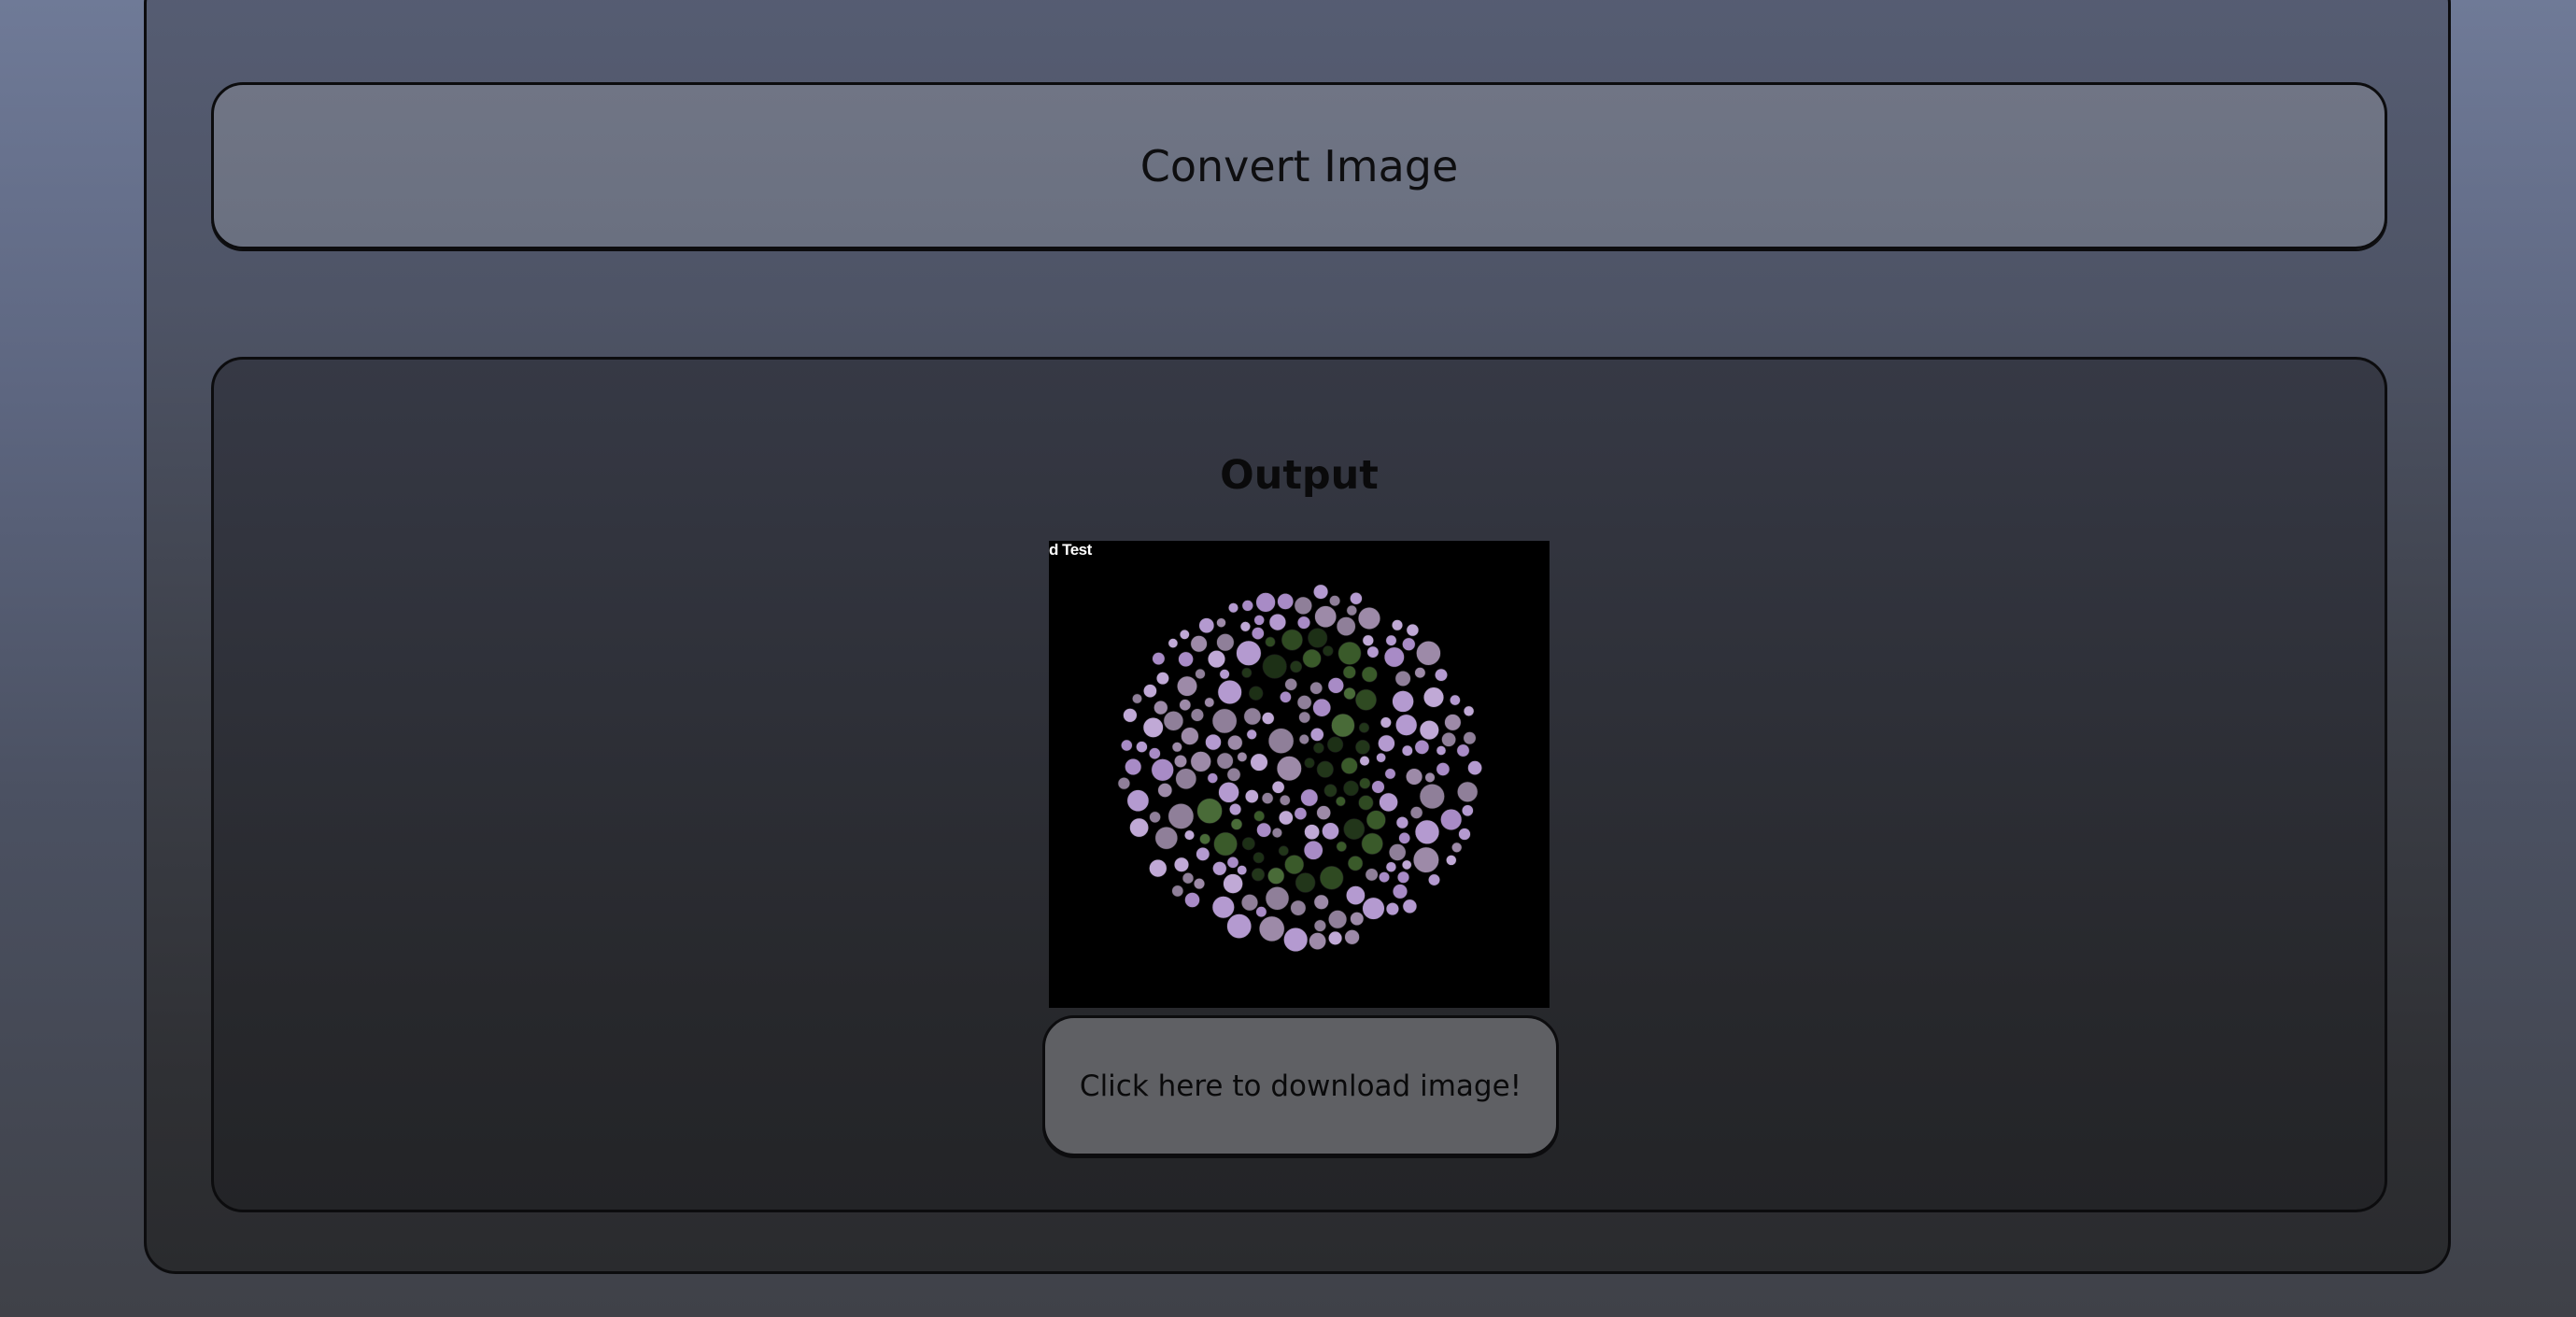  I want to click on output-title: Output, so click(1299, 475).